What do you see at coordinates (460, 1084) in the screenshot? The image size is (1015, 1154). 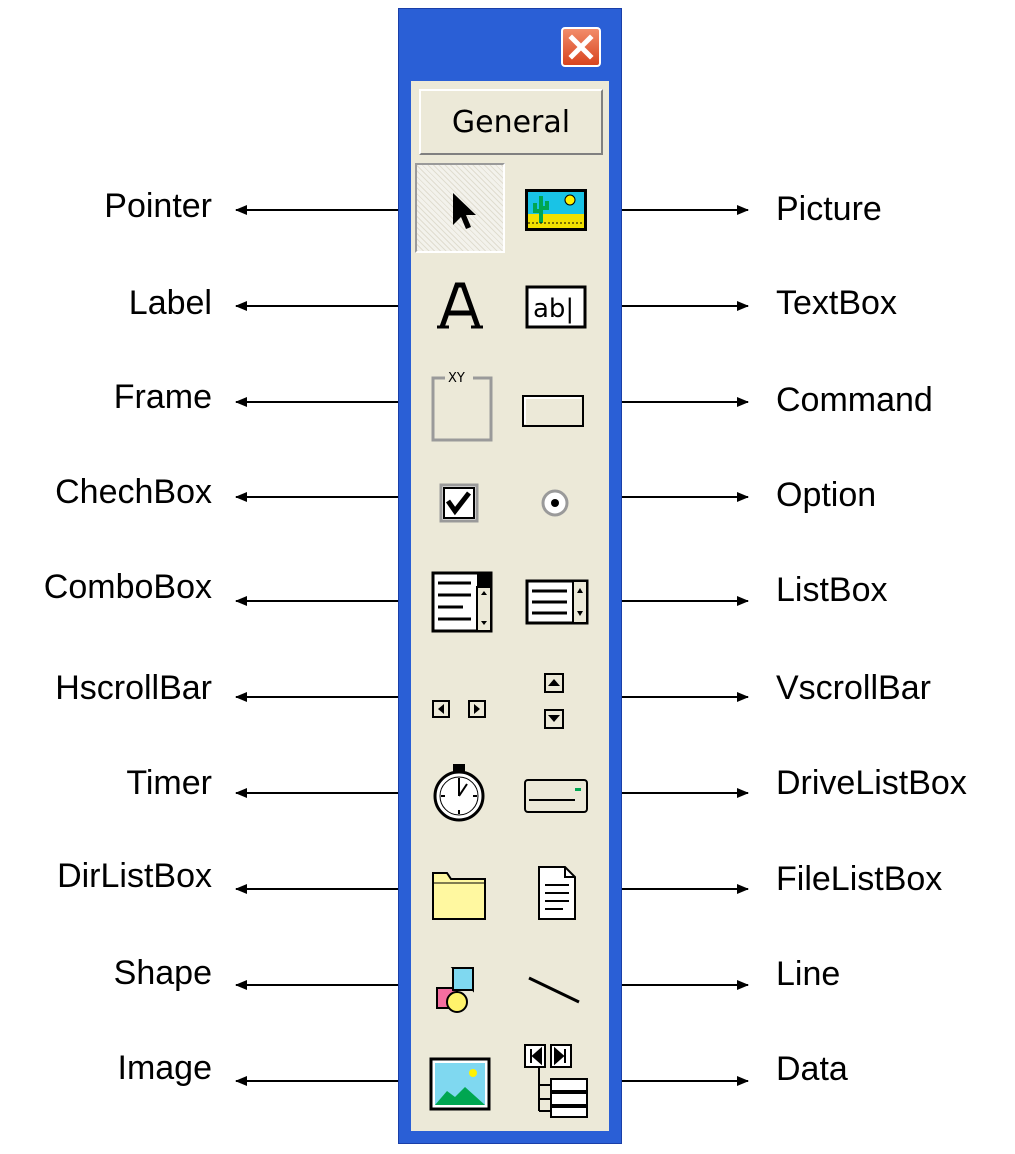 I see `image-icon` at bounding box center [460, 1084].